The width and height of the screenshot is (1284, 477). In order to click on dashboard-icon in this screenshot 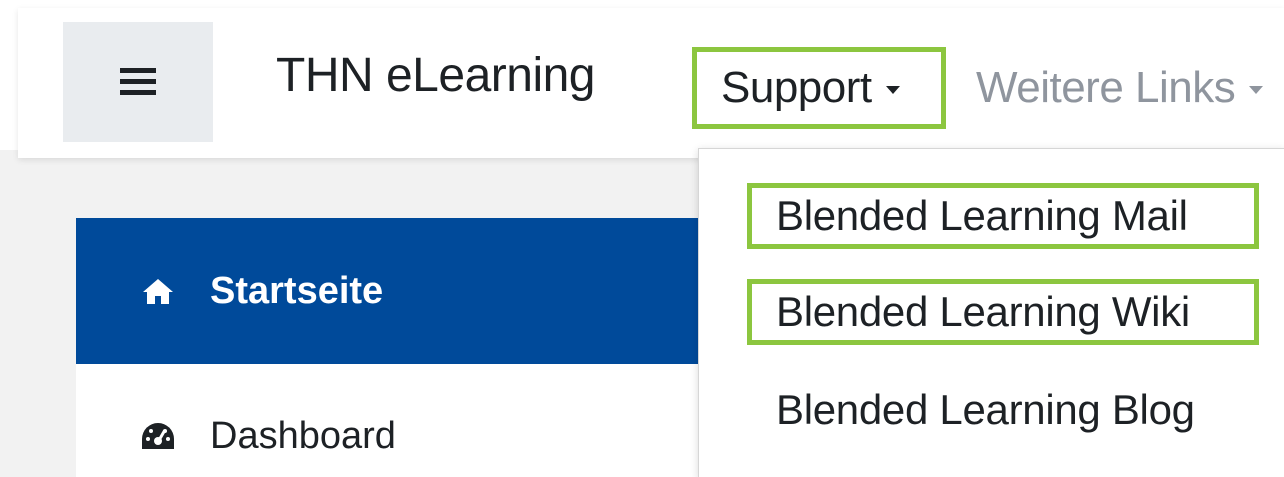, I will do `click(158, 436)`.